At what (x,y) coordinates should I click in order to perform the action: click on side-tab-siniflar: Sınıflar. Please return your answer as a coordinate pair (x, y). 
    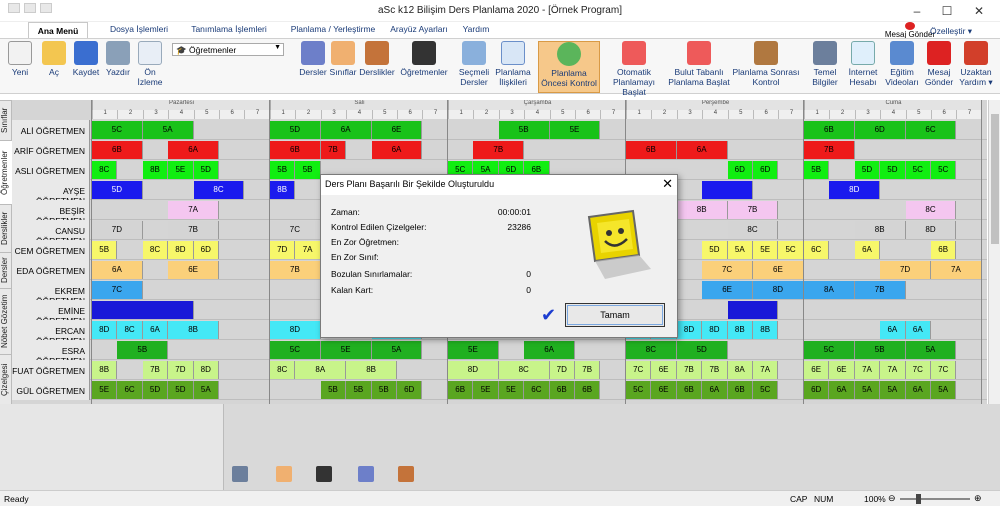
    Looking at the image, I should click on (6, 120).